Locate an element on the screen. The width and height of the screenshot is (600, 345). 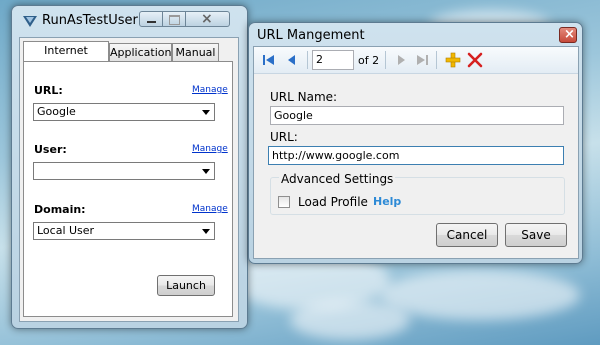
url-name-label: URL Name: is located at coordinates (304, 97).